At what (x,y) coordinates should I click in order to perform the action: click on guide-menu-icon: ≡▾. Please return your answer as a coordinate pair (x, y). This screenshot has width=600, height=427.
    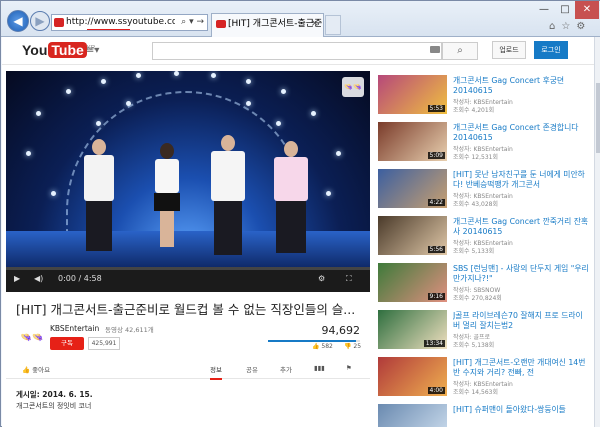
    Looking at the image, I should click on (92, 50).